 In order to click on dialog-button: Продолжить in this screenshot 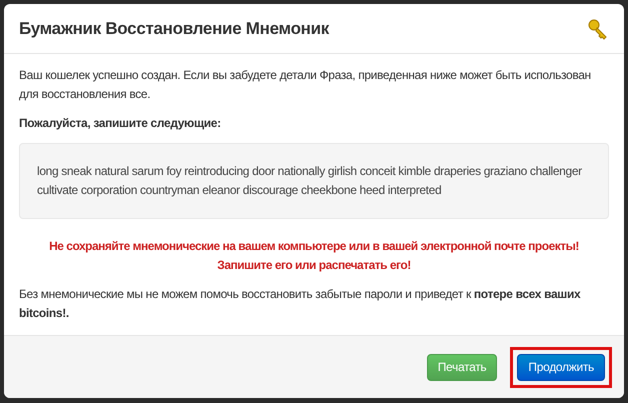, I will do `click(561, 367)`.